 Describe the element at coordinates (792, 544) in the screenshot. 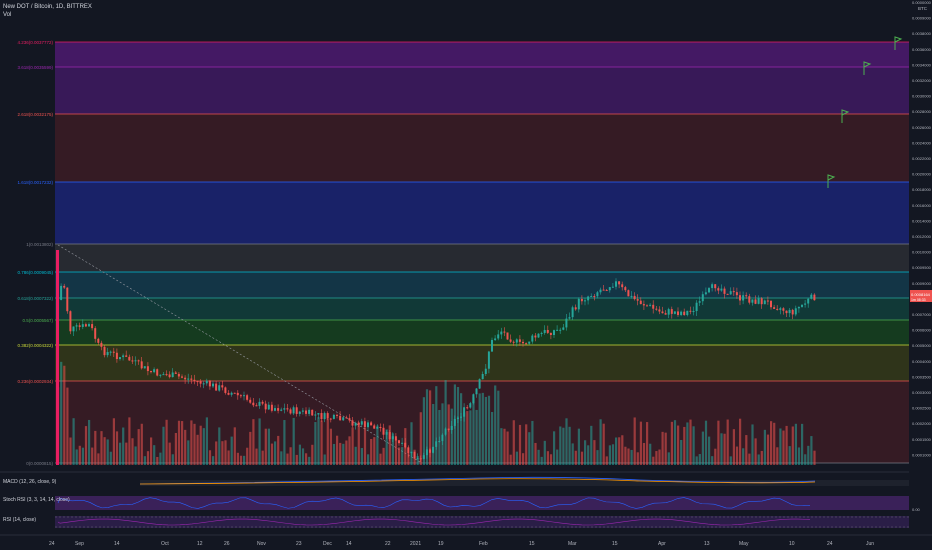

I see `time-label: 10` at that location.